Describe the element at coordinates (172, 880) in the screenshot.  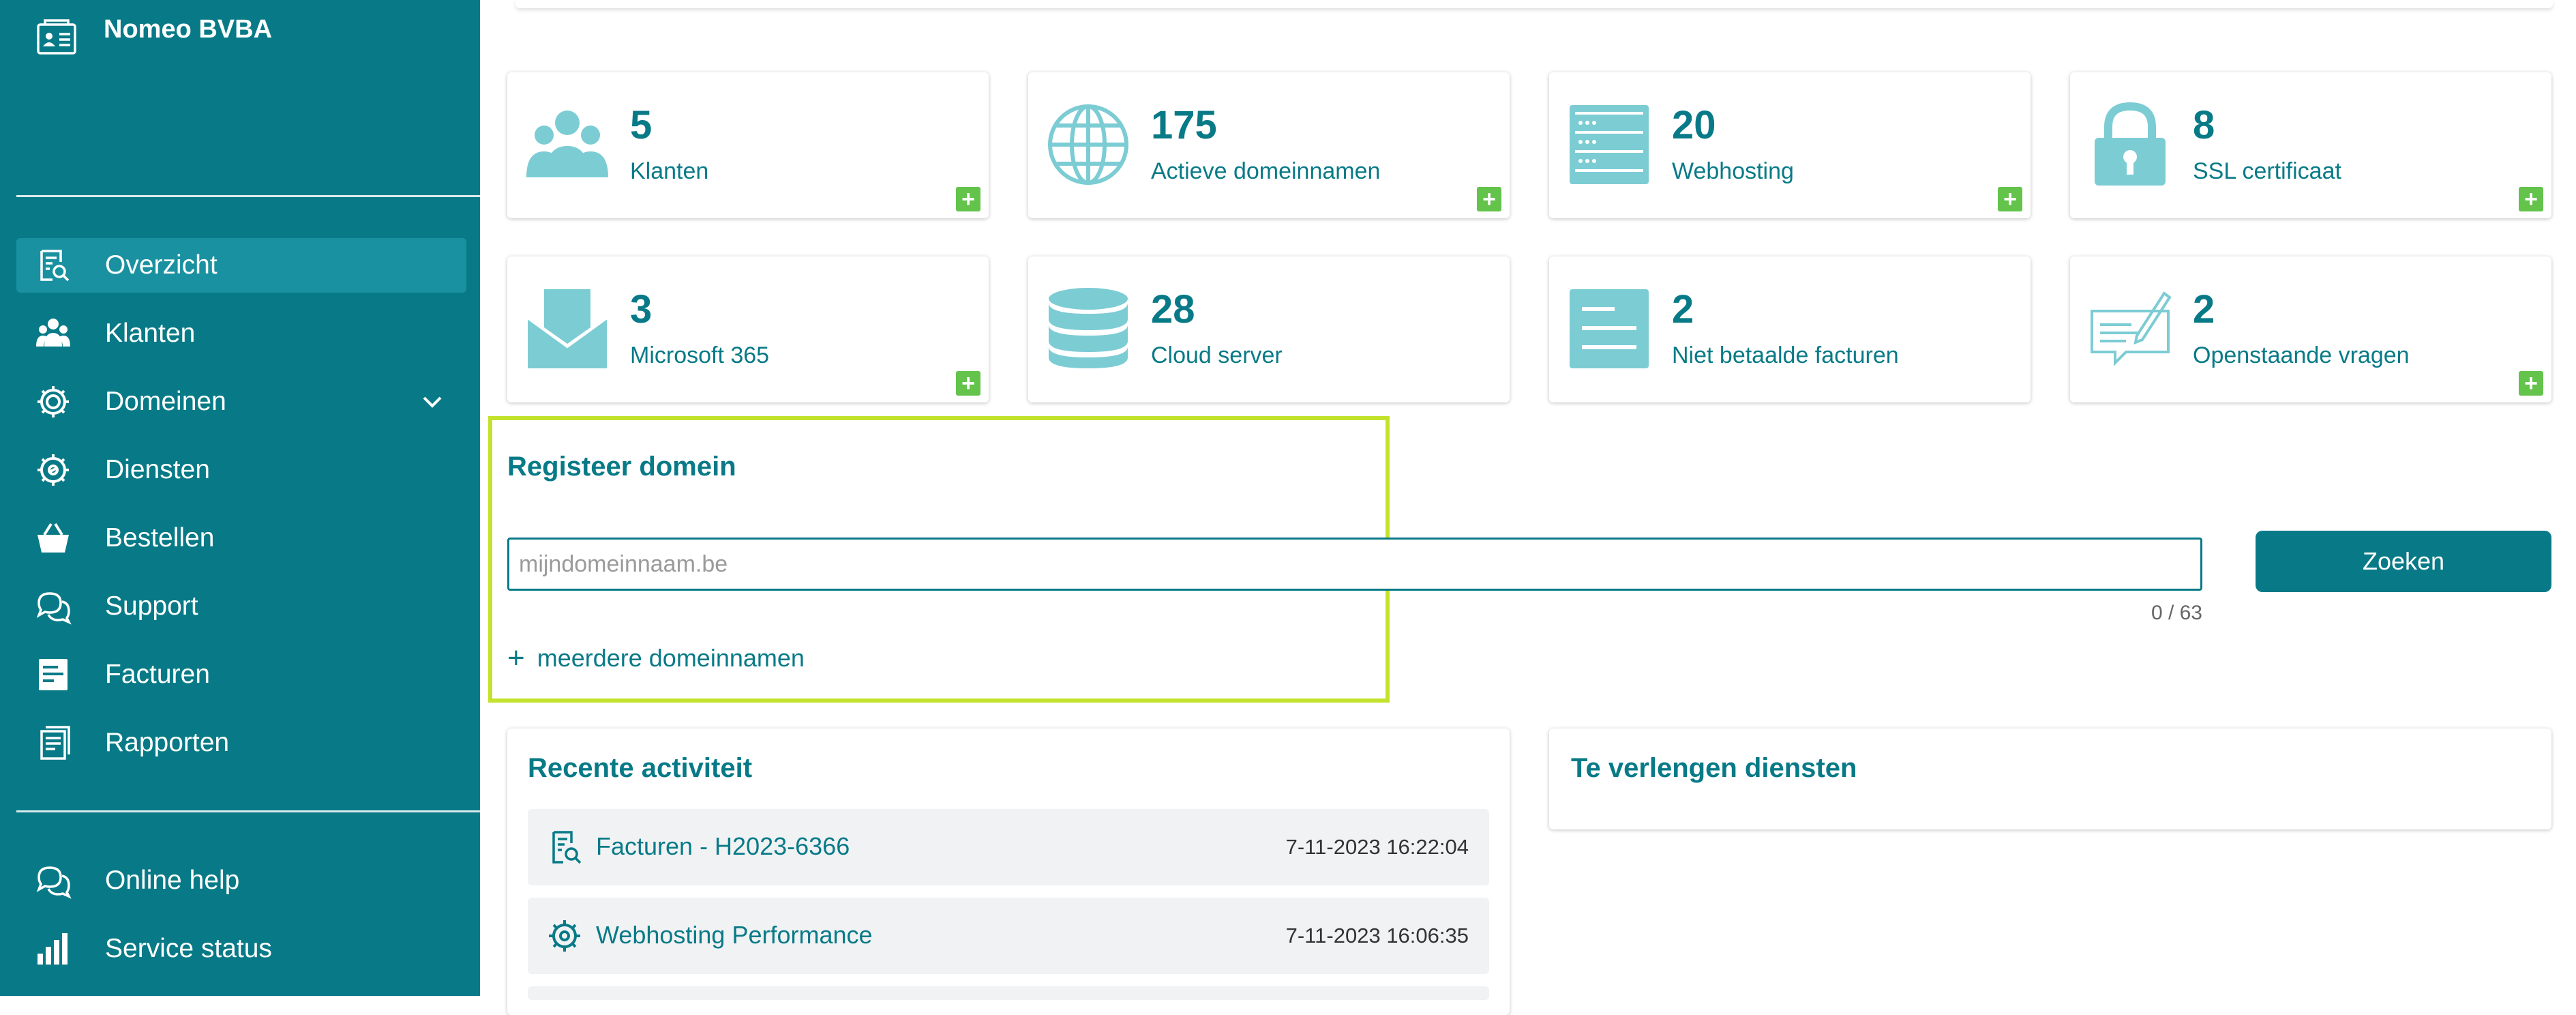
I see `sidebar-item-label: Online help` at that location.